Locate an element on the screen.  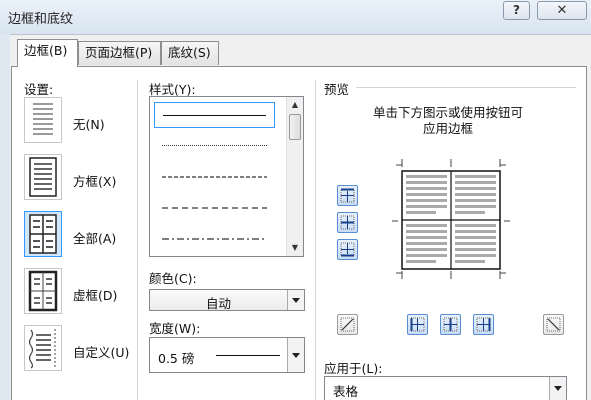
setting-all-button is located at coordinates (43, 234).